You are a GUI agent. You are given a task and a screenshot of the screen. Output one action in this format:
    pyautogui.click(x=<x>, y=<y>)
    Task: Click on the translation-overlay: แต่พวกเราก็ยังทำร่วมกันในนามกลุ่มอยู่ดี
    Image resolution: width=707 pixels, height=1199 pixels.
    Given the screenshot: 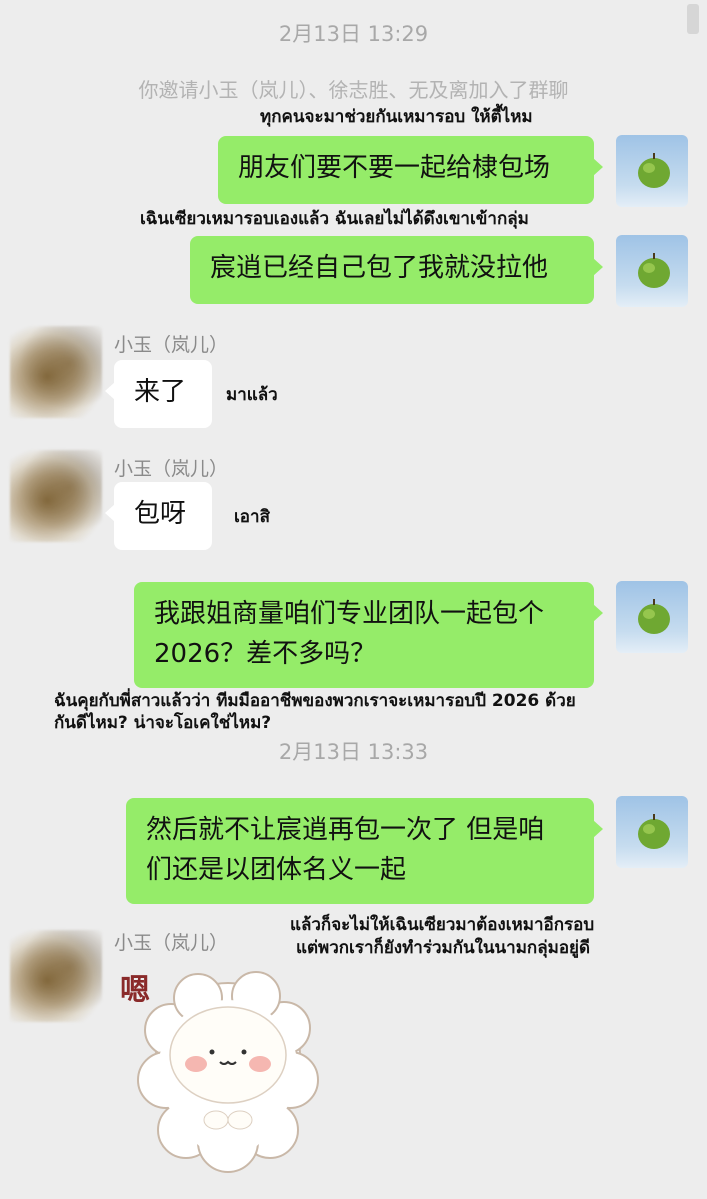 What is the action you would take?
    pyautogui.click(x=443, y=948)
    